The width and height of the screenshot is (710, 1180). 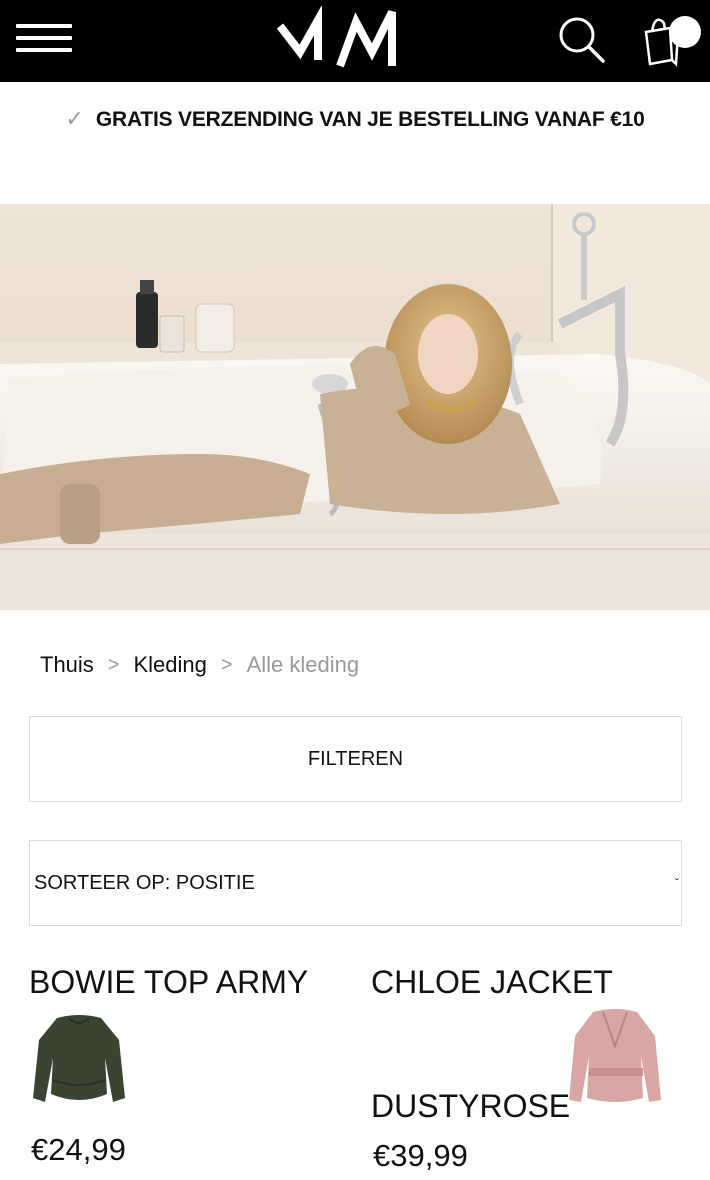 What do you see at coordinates (303, 664) in the screenshot?
I see `breadcrumb-current: Alle kleding` at bounding box center [303, 664].